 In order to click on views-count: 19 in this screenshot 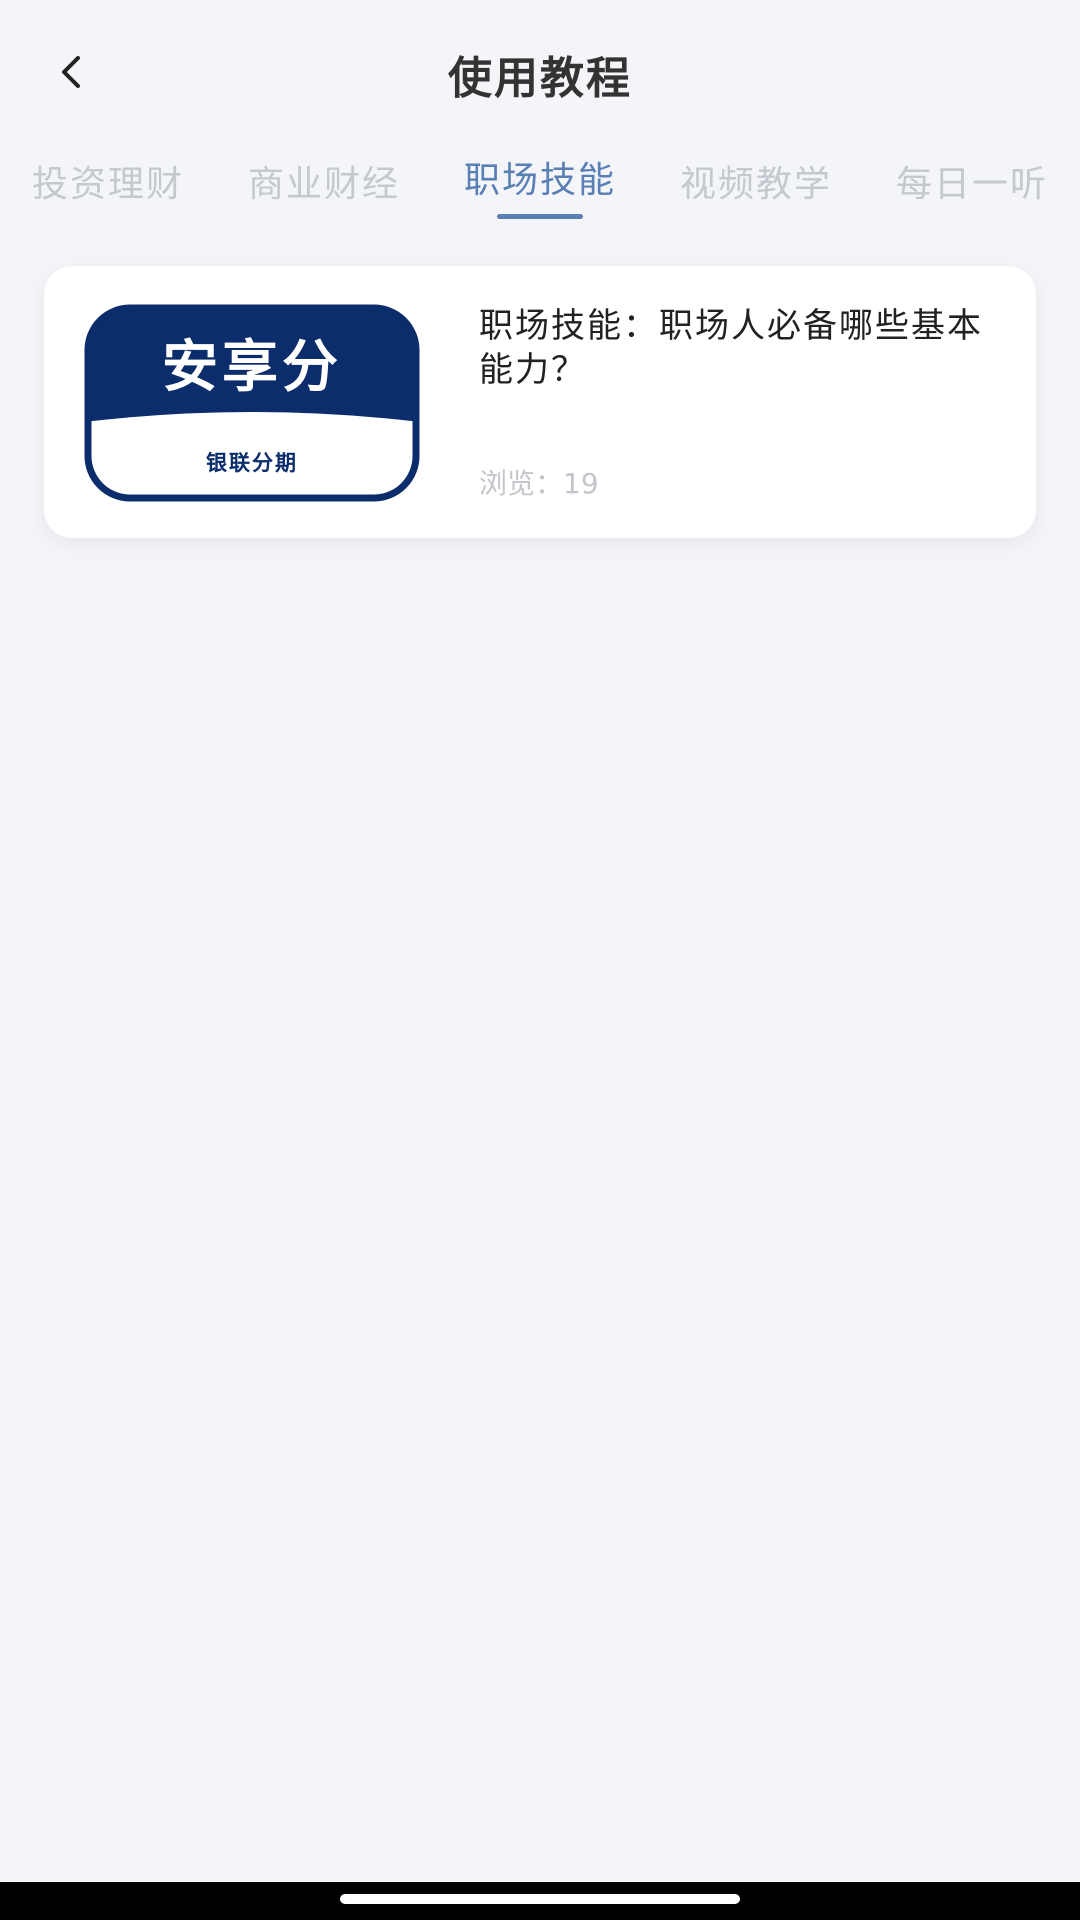, I will do `click(581, 483)`.